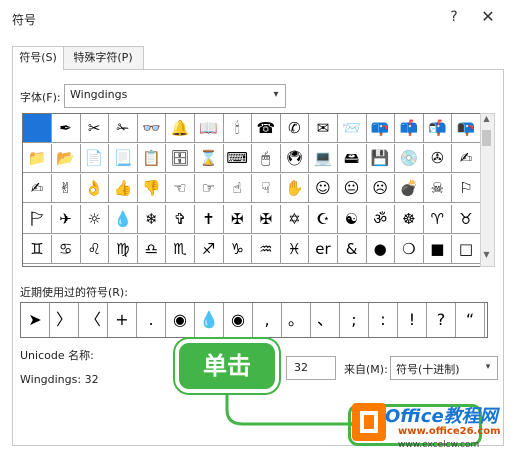 The height and width of the screenshot is (452, 518). Describe the element at coordinates (381, 189) in the screenshot. I see `symbol-cell: ☹` at that location.